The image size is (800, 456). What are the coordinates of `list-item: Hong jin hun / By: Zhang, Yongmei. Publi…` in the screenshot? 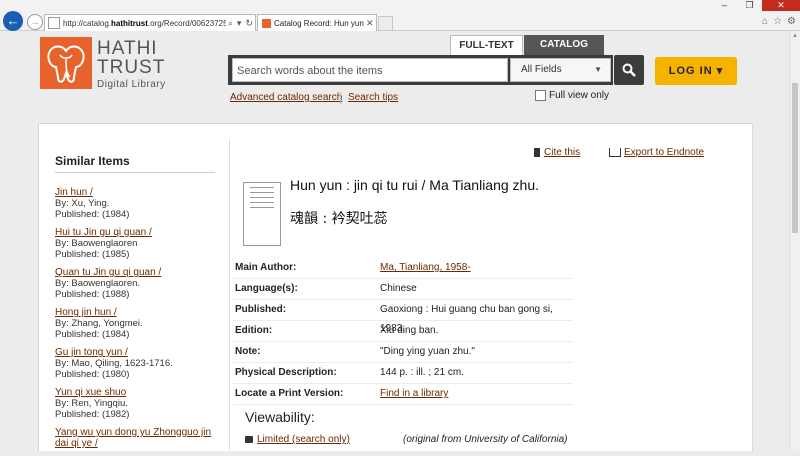 It's located at (140, 323).